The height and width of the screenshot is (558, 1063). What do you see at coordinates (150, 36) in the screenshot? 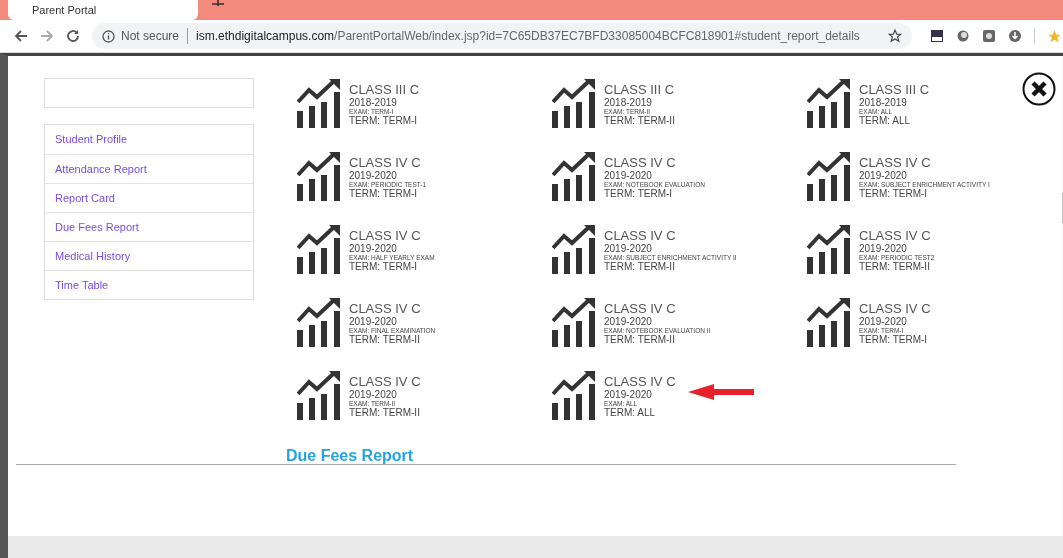
I see `security-label: Not secure` at bounding box center [150, 36].